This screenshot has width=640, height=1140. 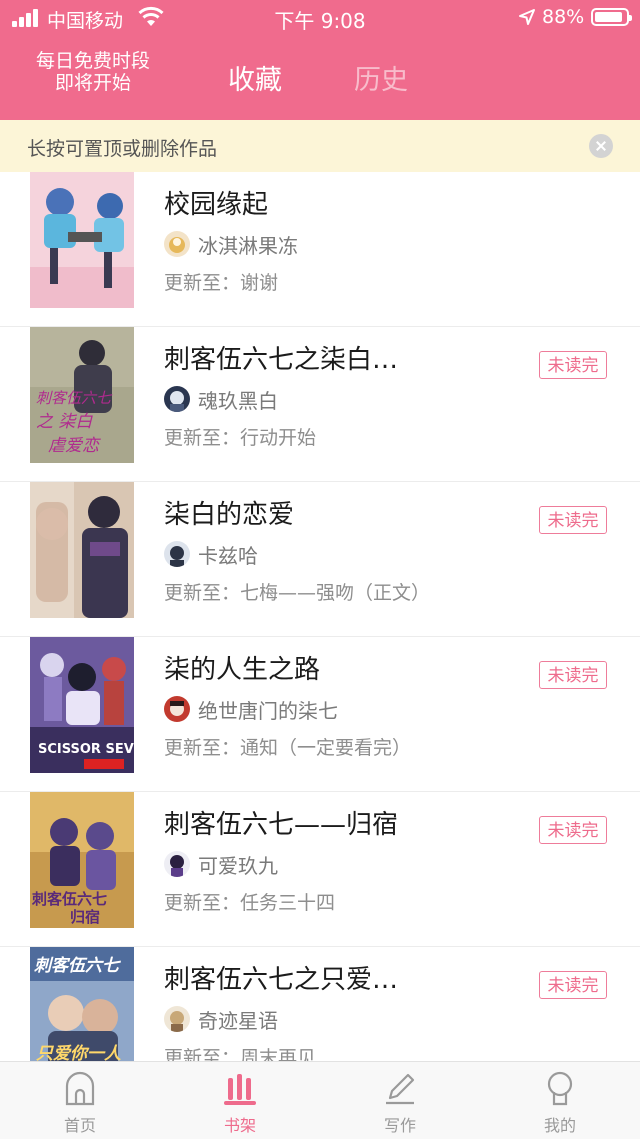 I want to click on free-period-line2: 即将开始, so click(x=92, y=83).